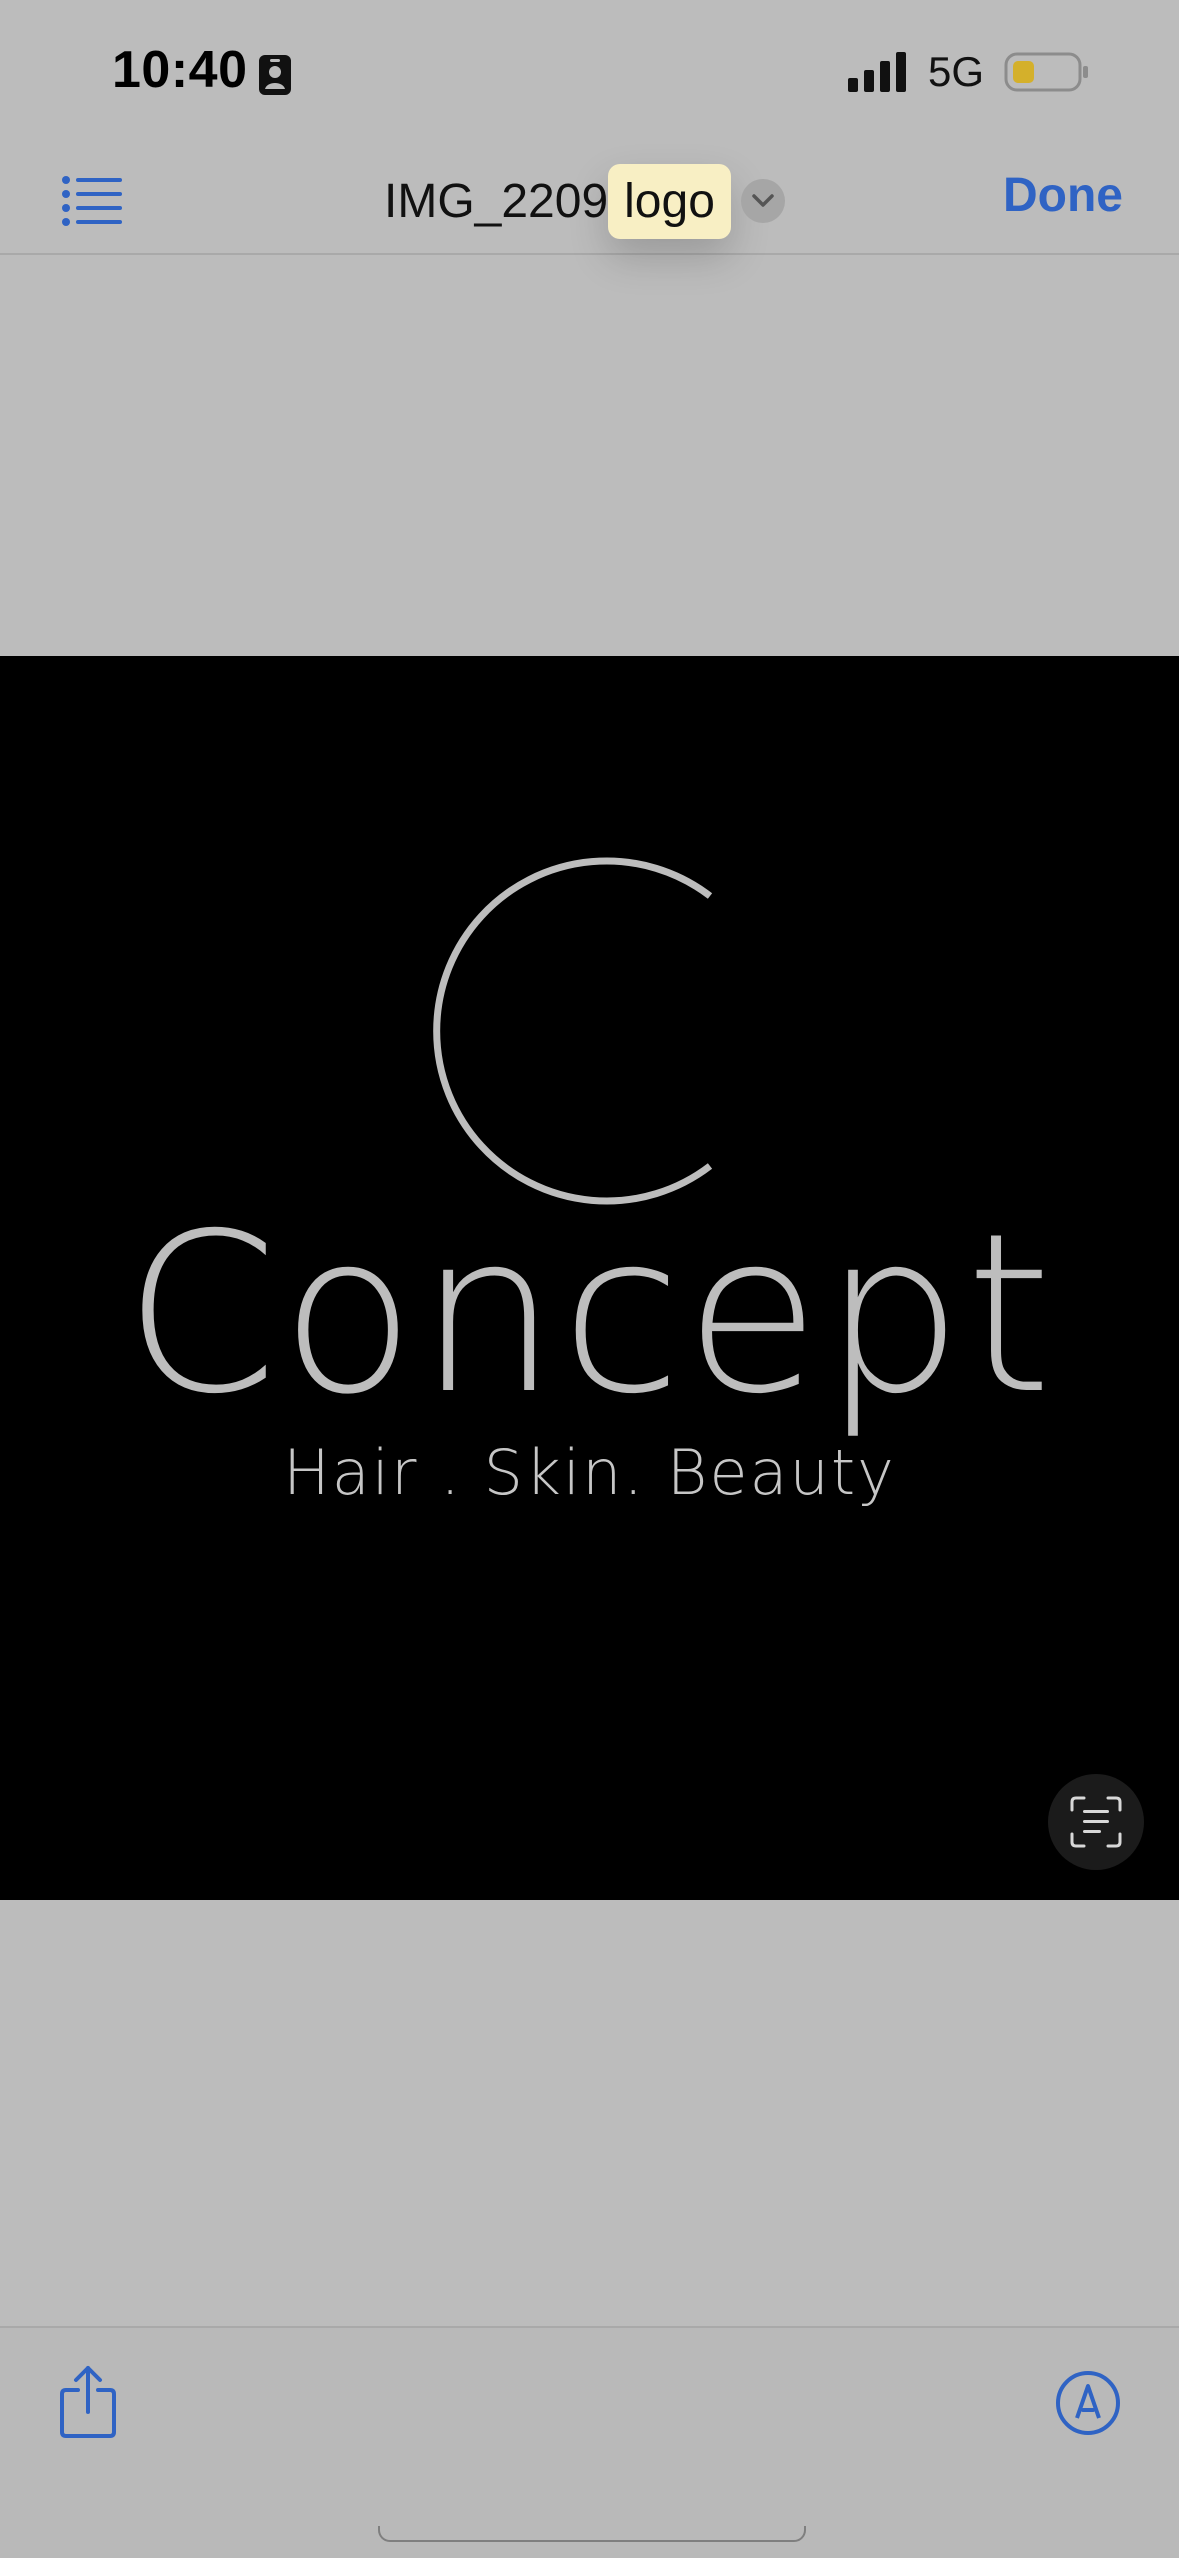 This screenshot has width=1179, height=2558. Describe the element at coordinates (180, 70) in the screenshot. I see `status-time: 10:40` at that location.